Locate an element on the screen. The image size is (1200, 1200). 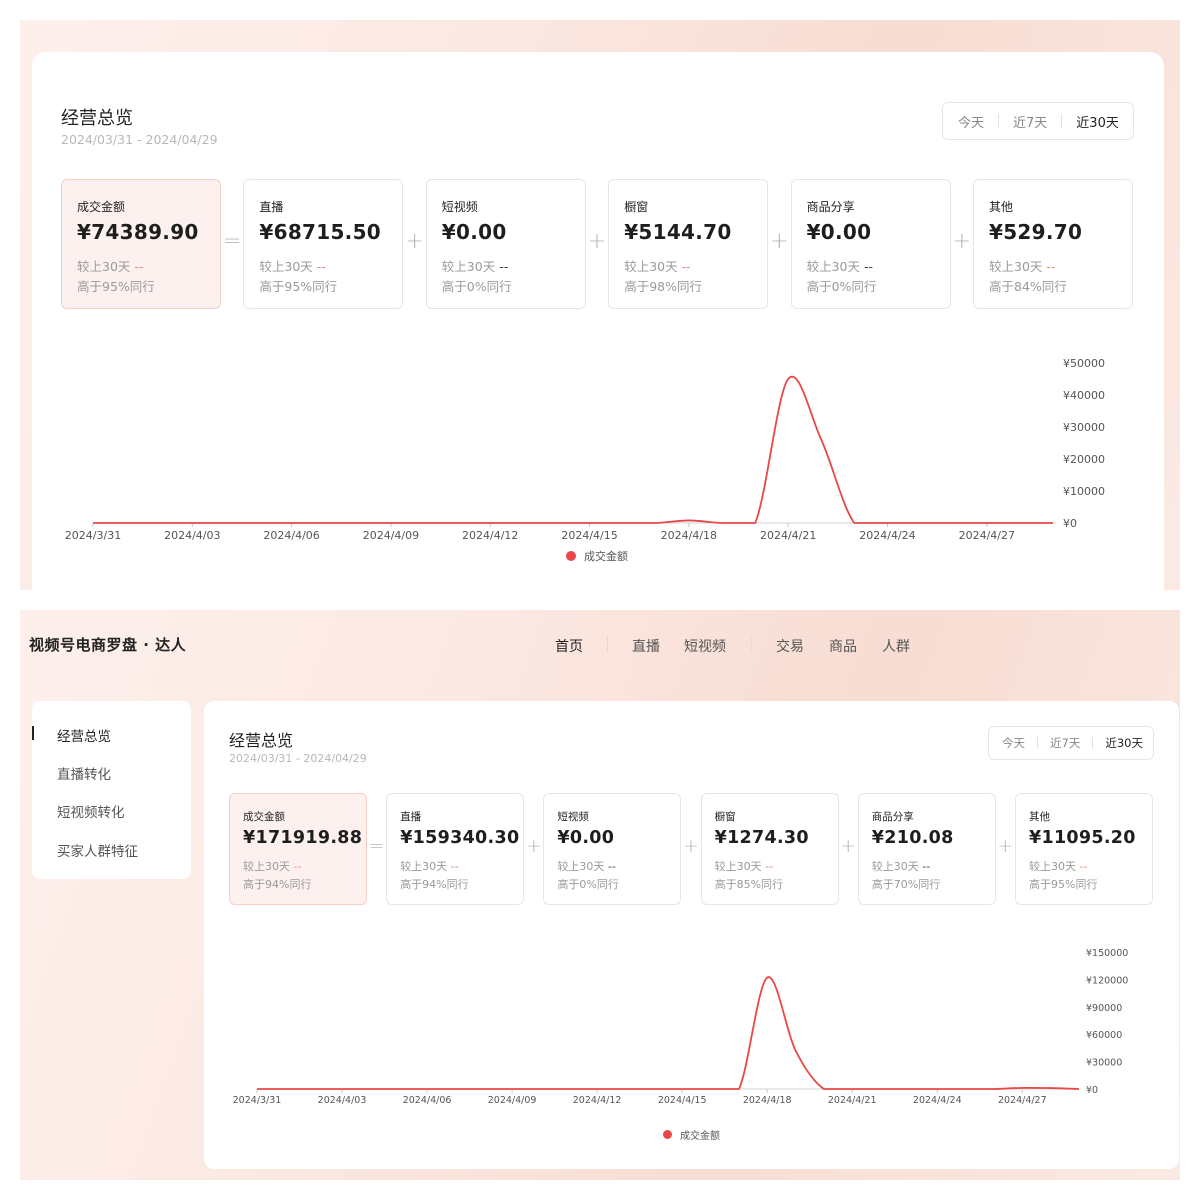
nav-home: 首页 is located at coordinates (569, 646).